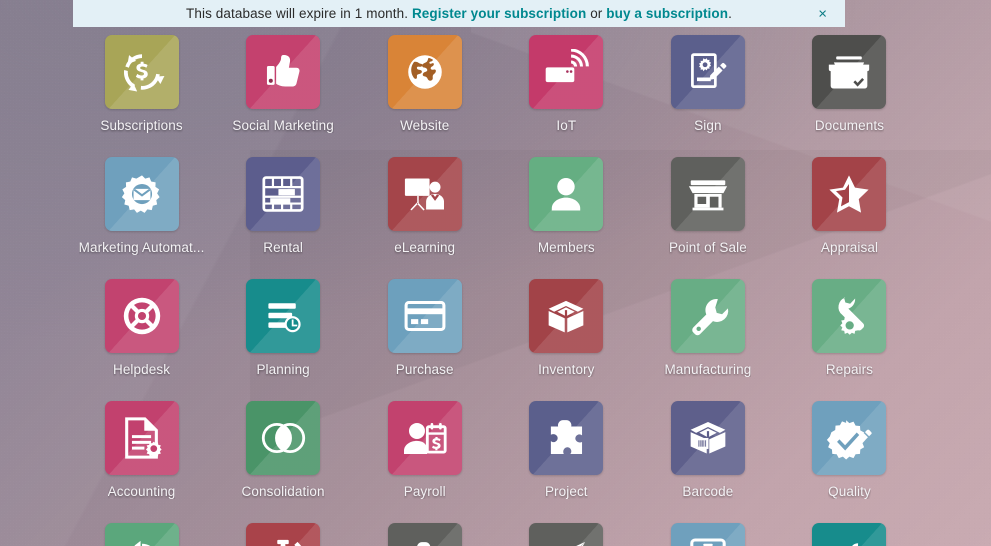  Describe the element at coordinates (707, 194) in the screenshot. I see `storefront-icon` at that location.